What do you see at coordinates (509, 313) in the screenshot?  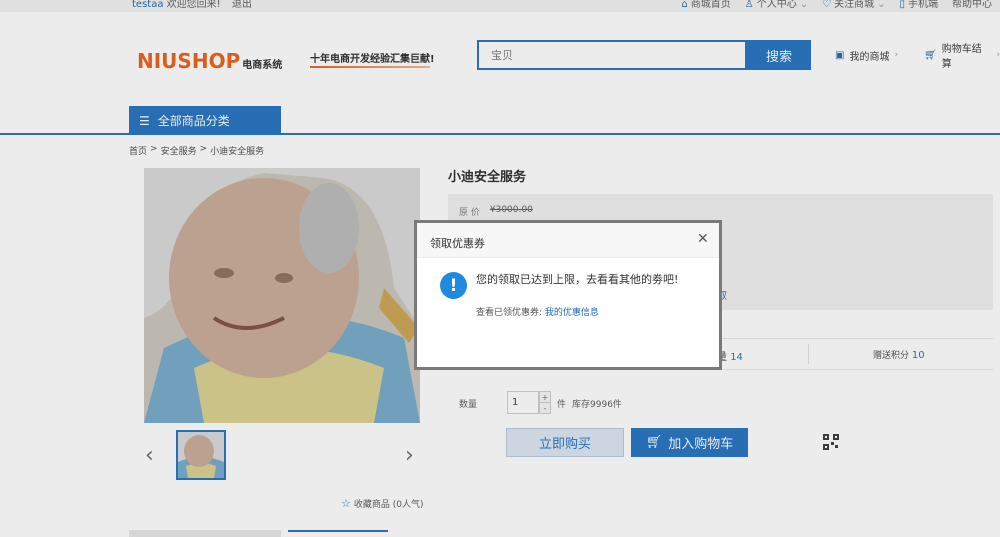 I see `dialog-subtext-label: 查看已领优惠券:` at bounding box center [509, 313].